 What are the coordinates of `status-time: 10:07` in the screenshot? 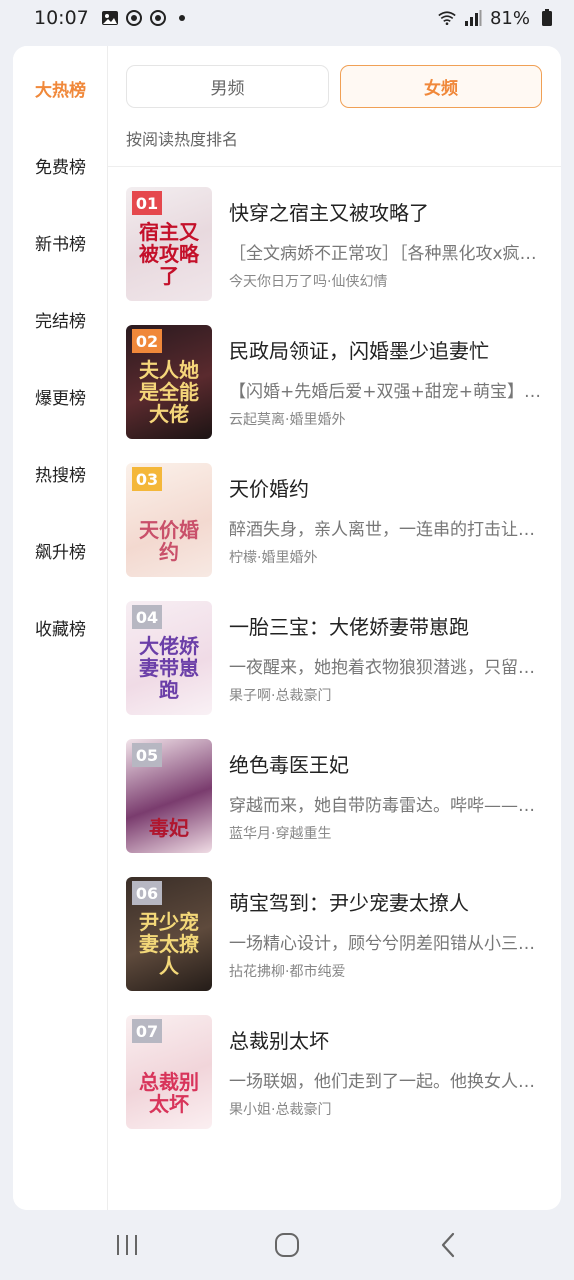 It's located at (61, 18).